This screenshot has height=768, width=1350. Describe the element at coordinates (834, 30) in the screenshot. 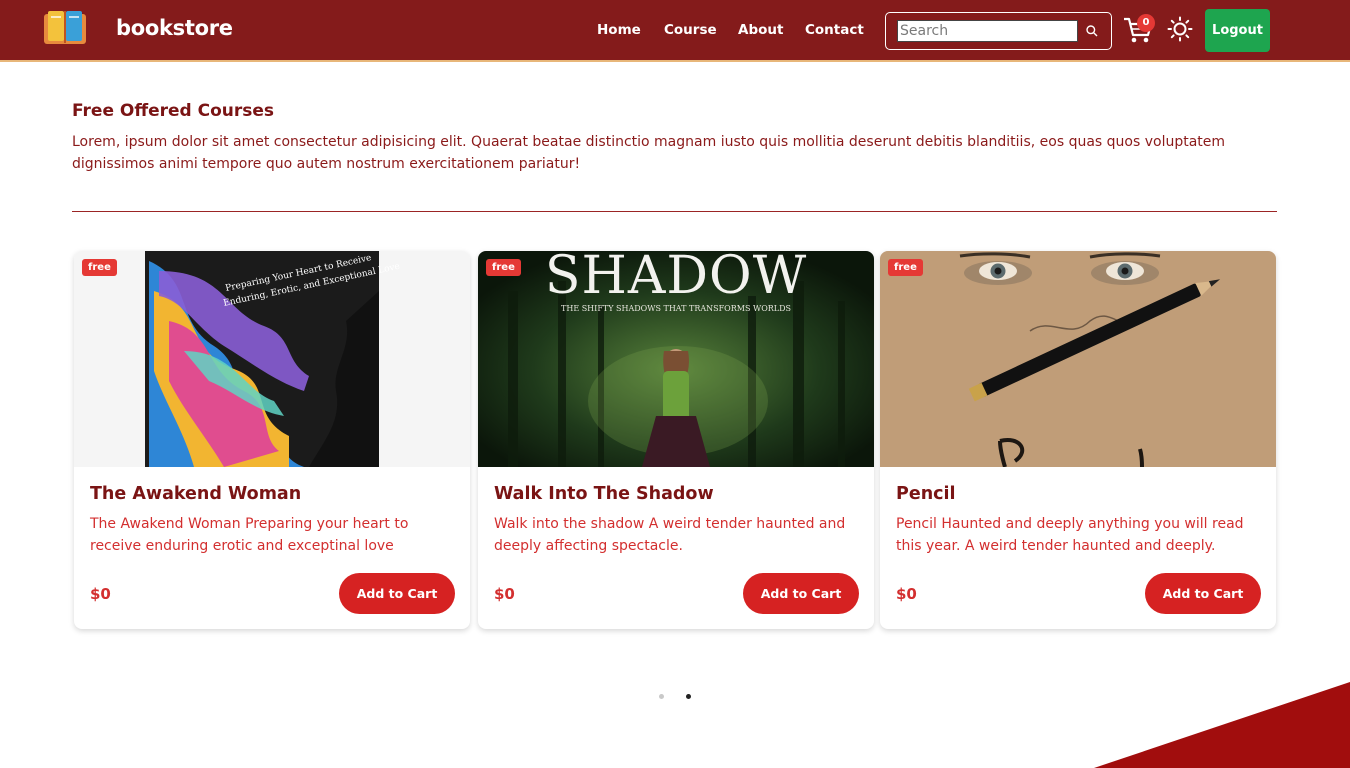

I see `nav-contact-link: Contact` at that location.